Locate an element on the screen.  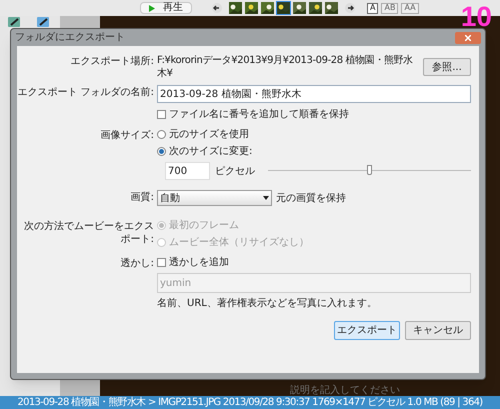
slider-thumb is located at coordinates (369, 170).